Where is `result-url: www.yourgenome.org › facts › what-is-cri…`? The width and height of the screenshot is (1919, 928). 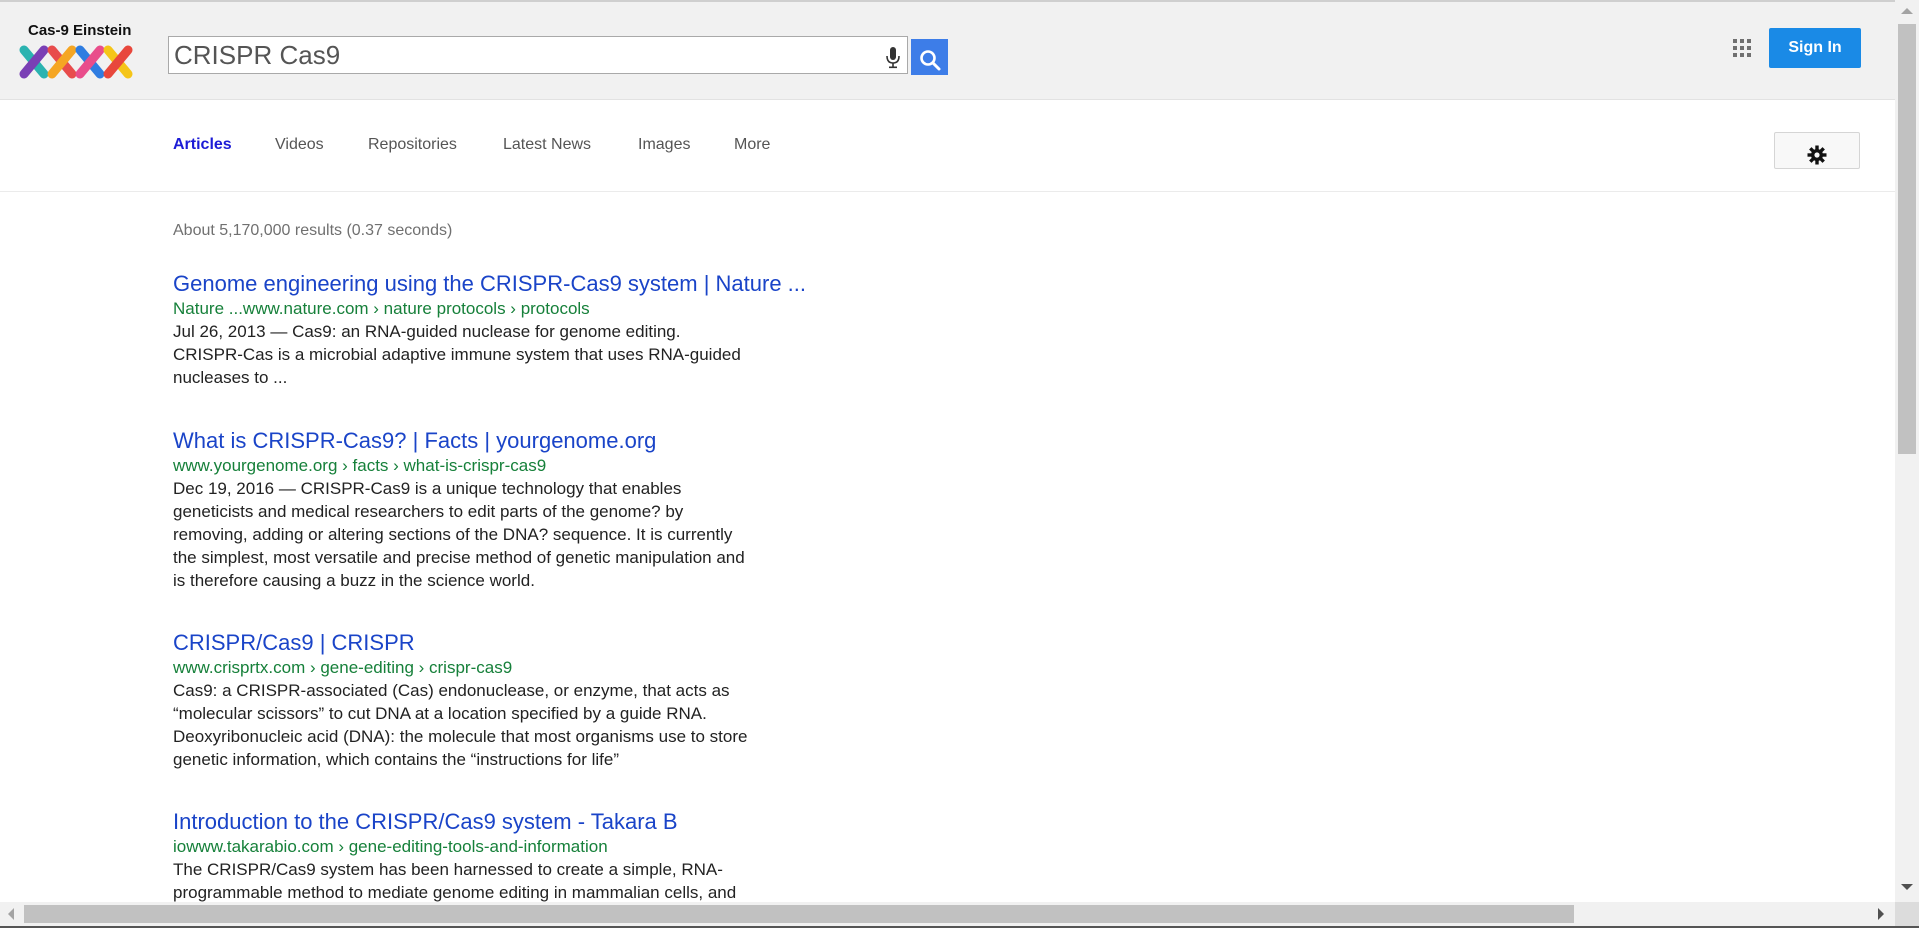
result-url: www.yourgenome.org › facts › what-is-cri… is located at coordinates (513, 465).